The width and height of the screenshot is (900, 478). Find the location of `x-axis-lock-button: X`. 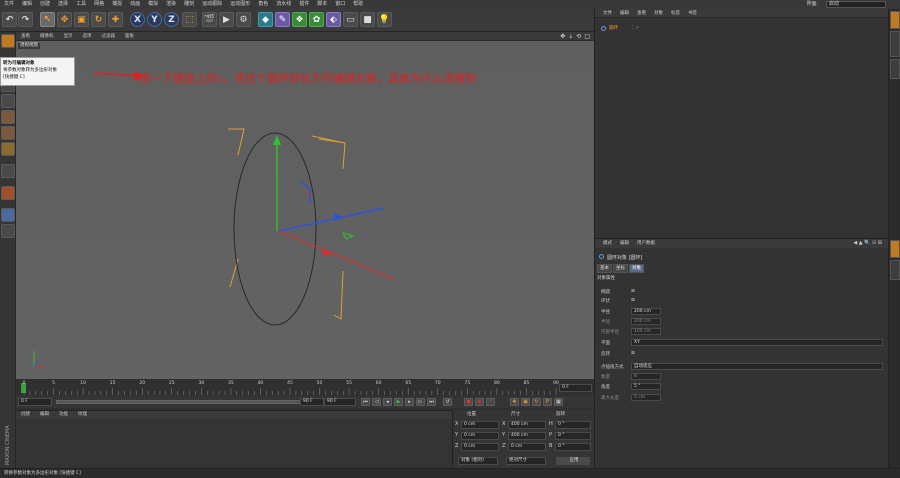

x-axis-lock-button: X is located at coordinates (137, 19).